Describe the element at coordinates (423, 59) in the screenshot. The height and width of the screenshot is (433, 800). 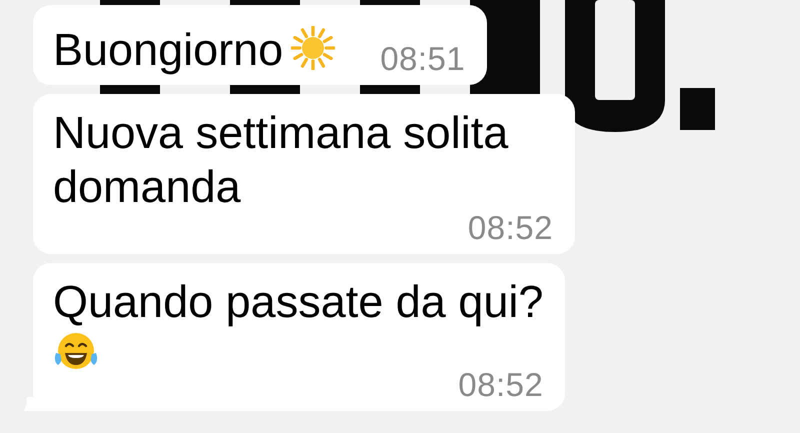
I see `message-time: 08:51` at that location.